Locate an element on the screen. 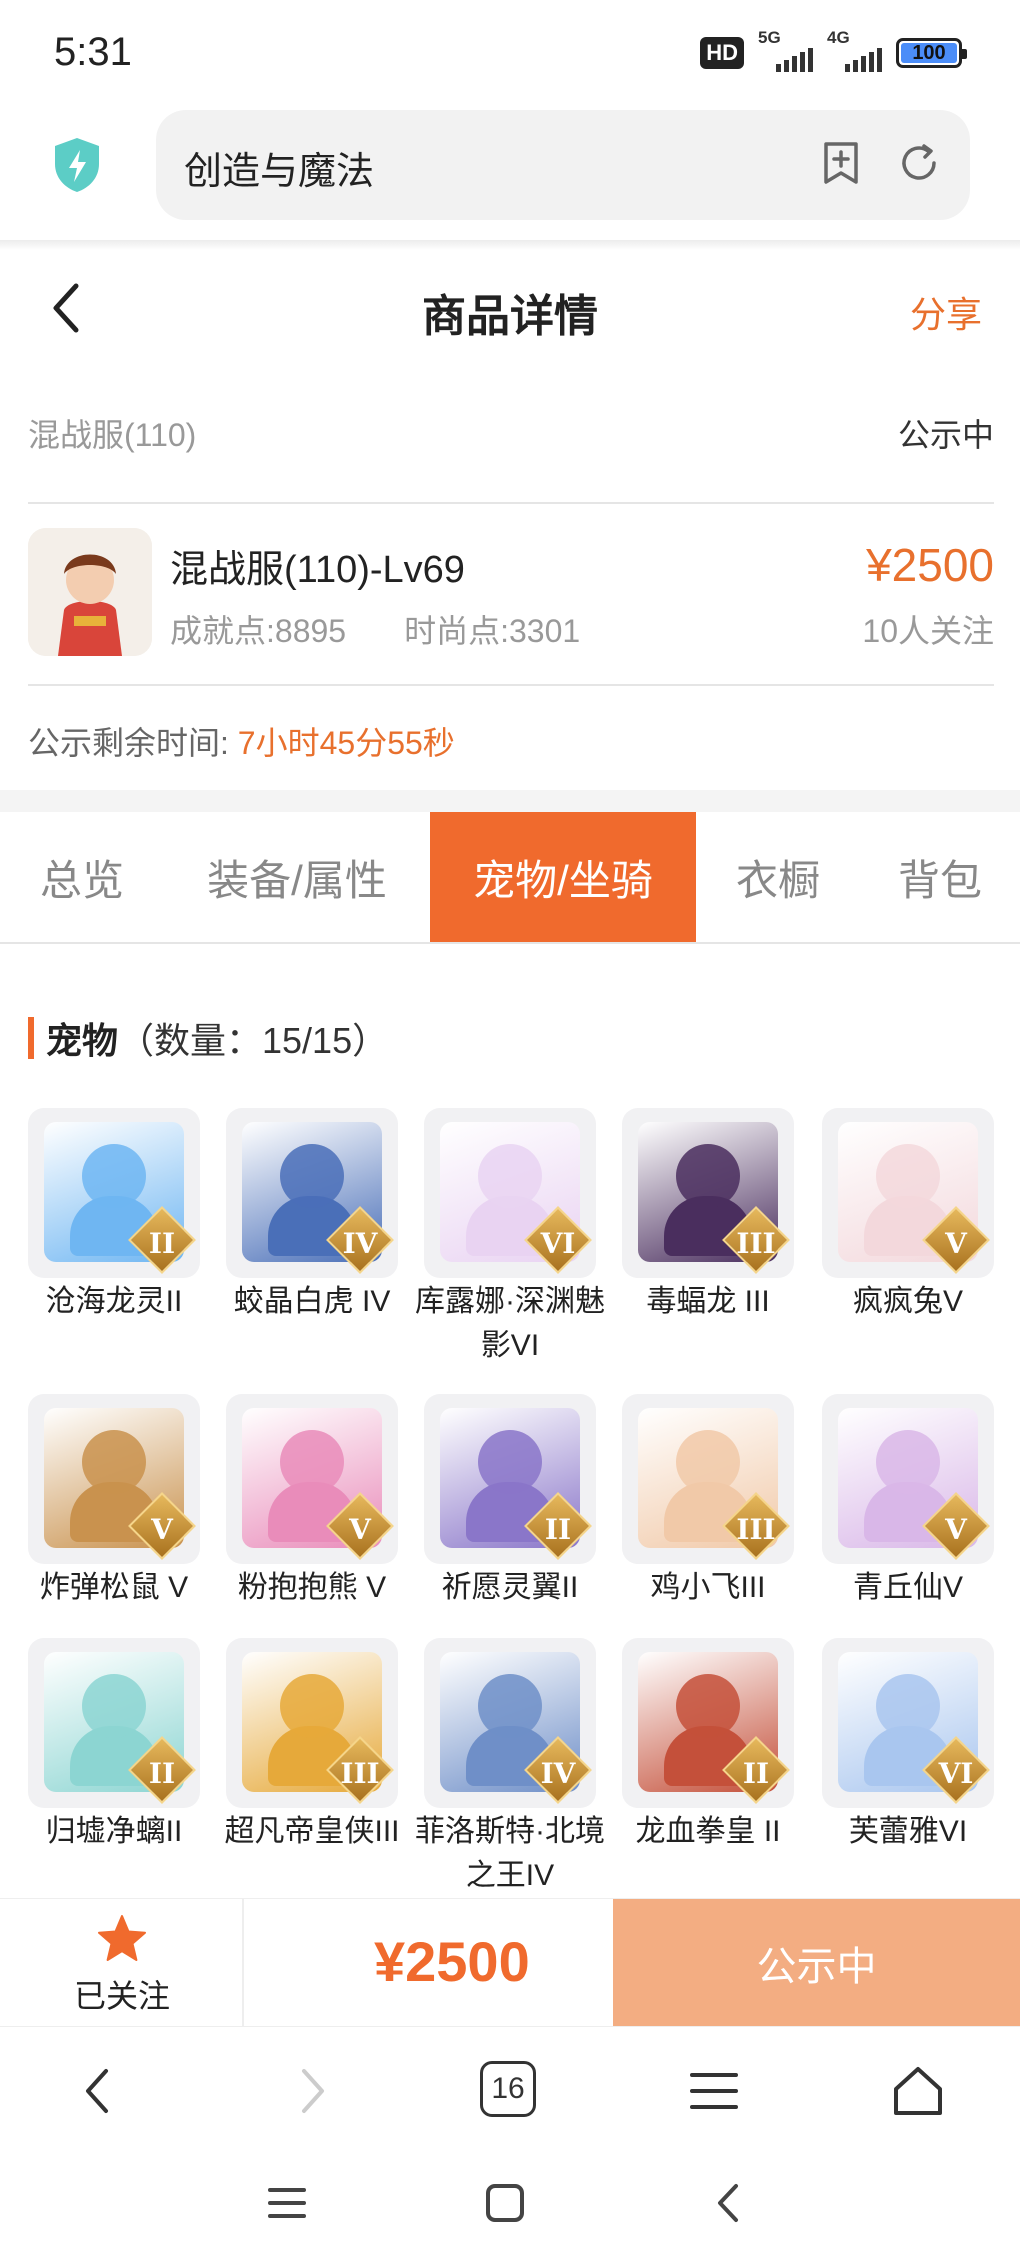 The image size is (1020, 2267). listing-status: 公示中 is located at coordinates (945, 435).